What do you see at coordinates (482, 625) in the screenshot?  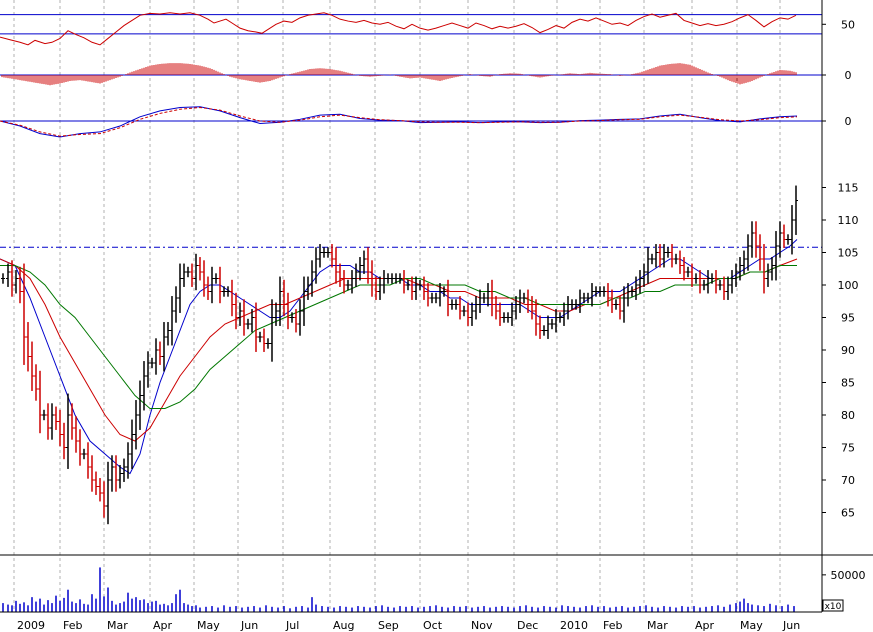 I see `x-tick-label-10: Nov` at bounding box center [482, 625].